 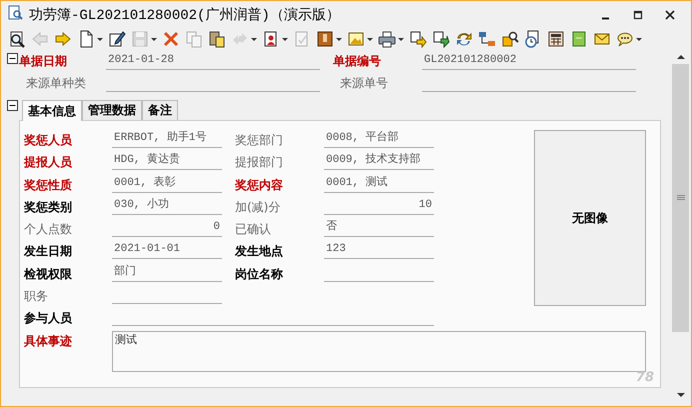 What do you see at coordinates (253, 229) in the screenshot?
I see `field-label: 已确认` at bounding box center [253, 229].